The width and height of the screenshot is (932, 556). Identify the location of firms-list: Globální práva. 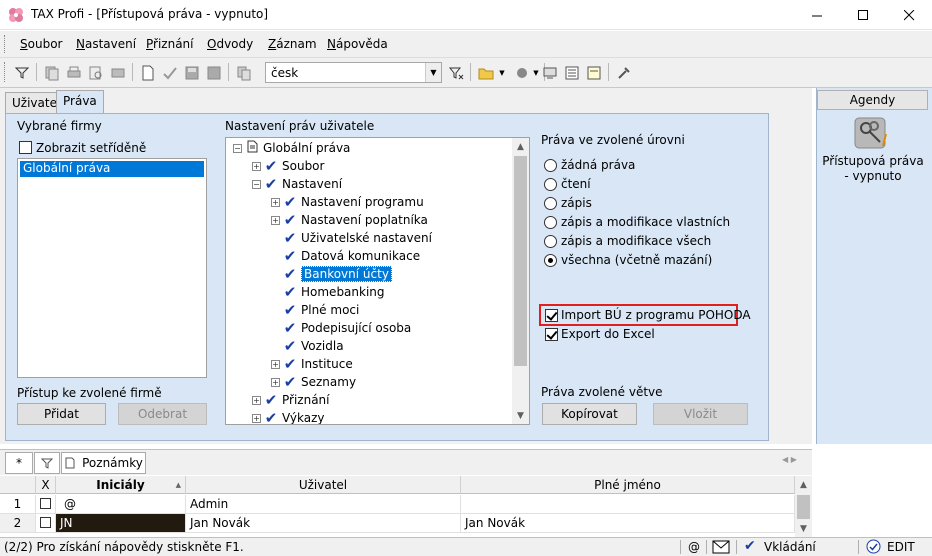
(112, 268).